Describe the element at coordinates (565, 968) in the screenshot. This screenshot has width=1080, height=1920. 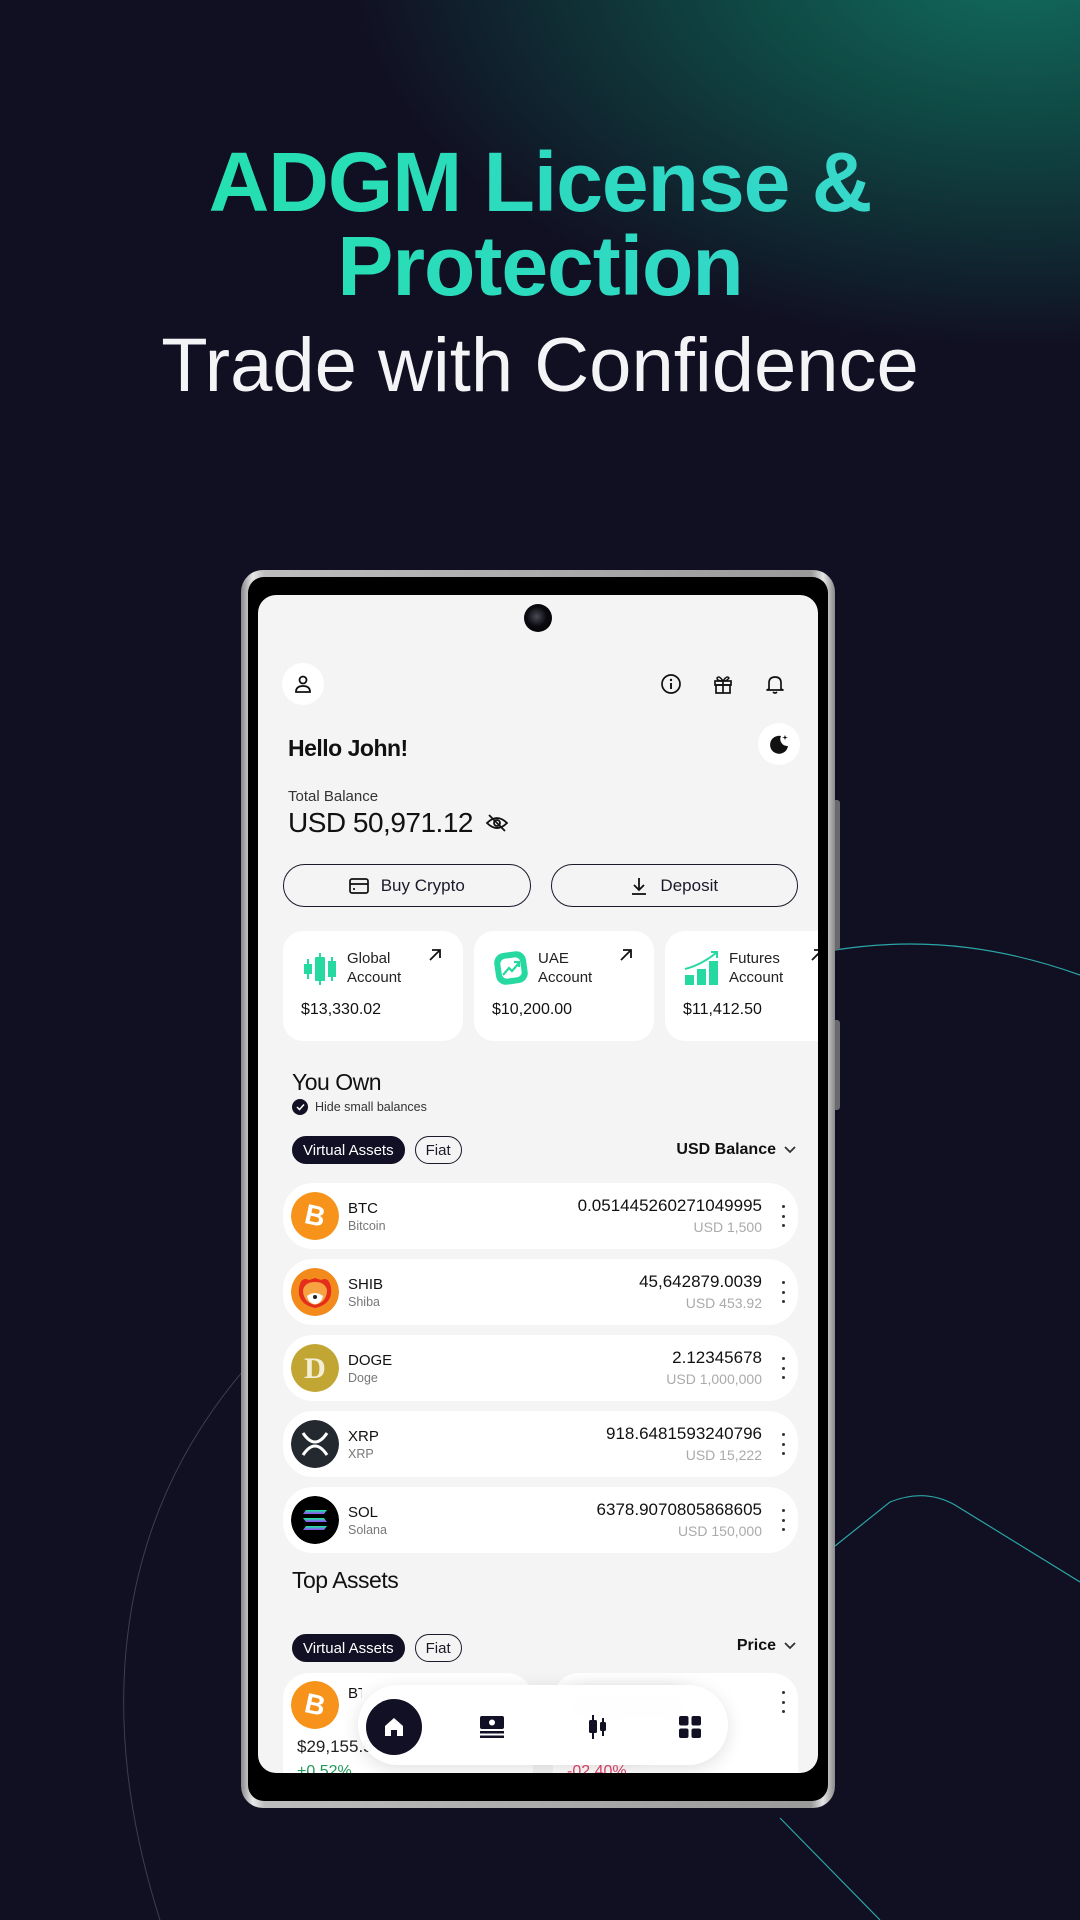
I see `account-name: UAE Account` at that location.